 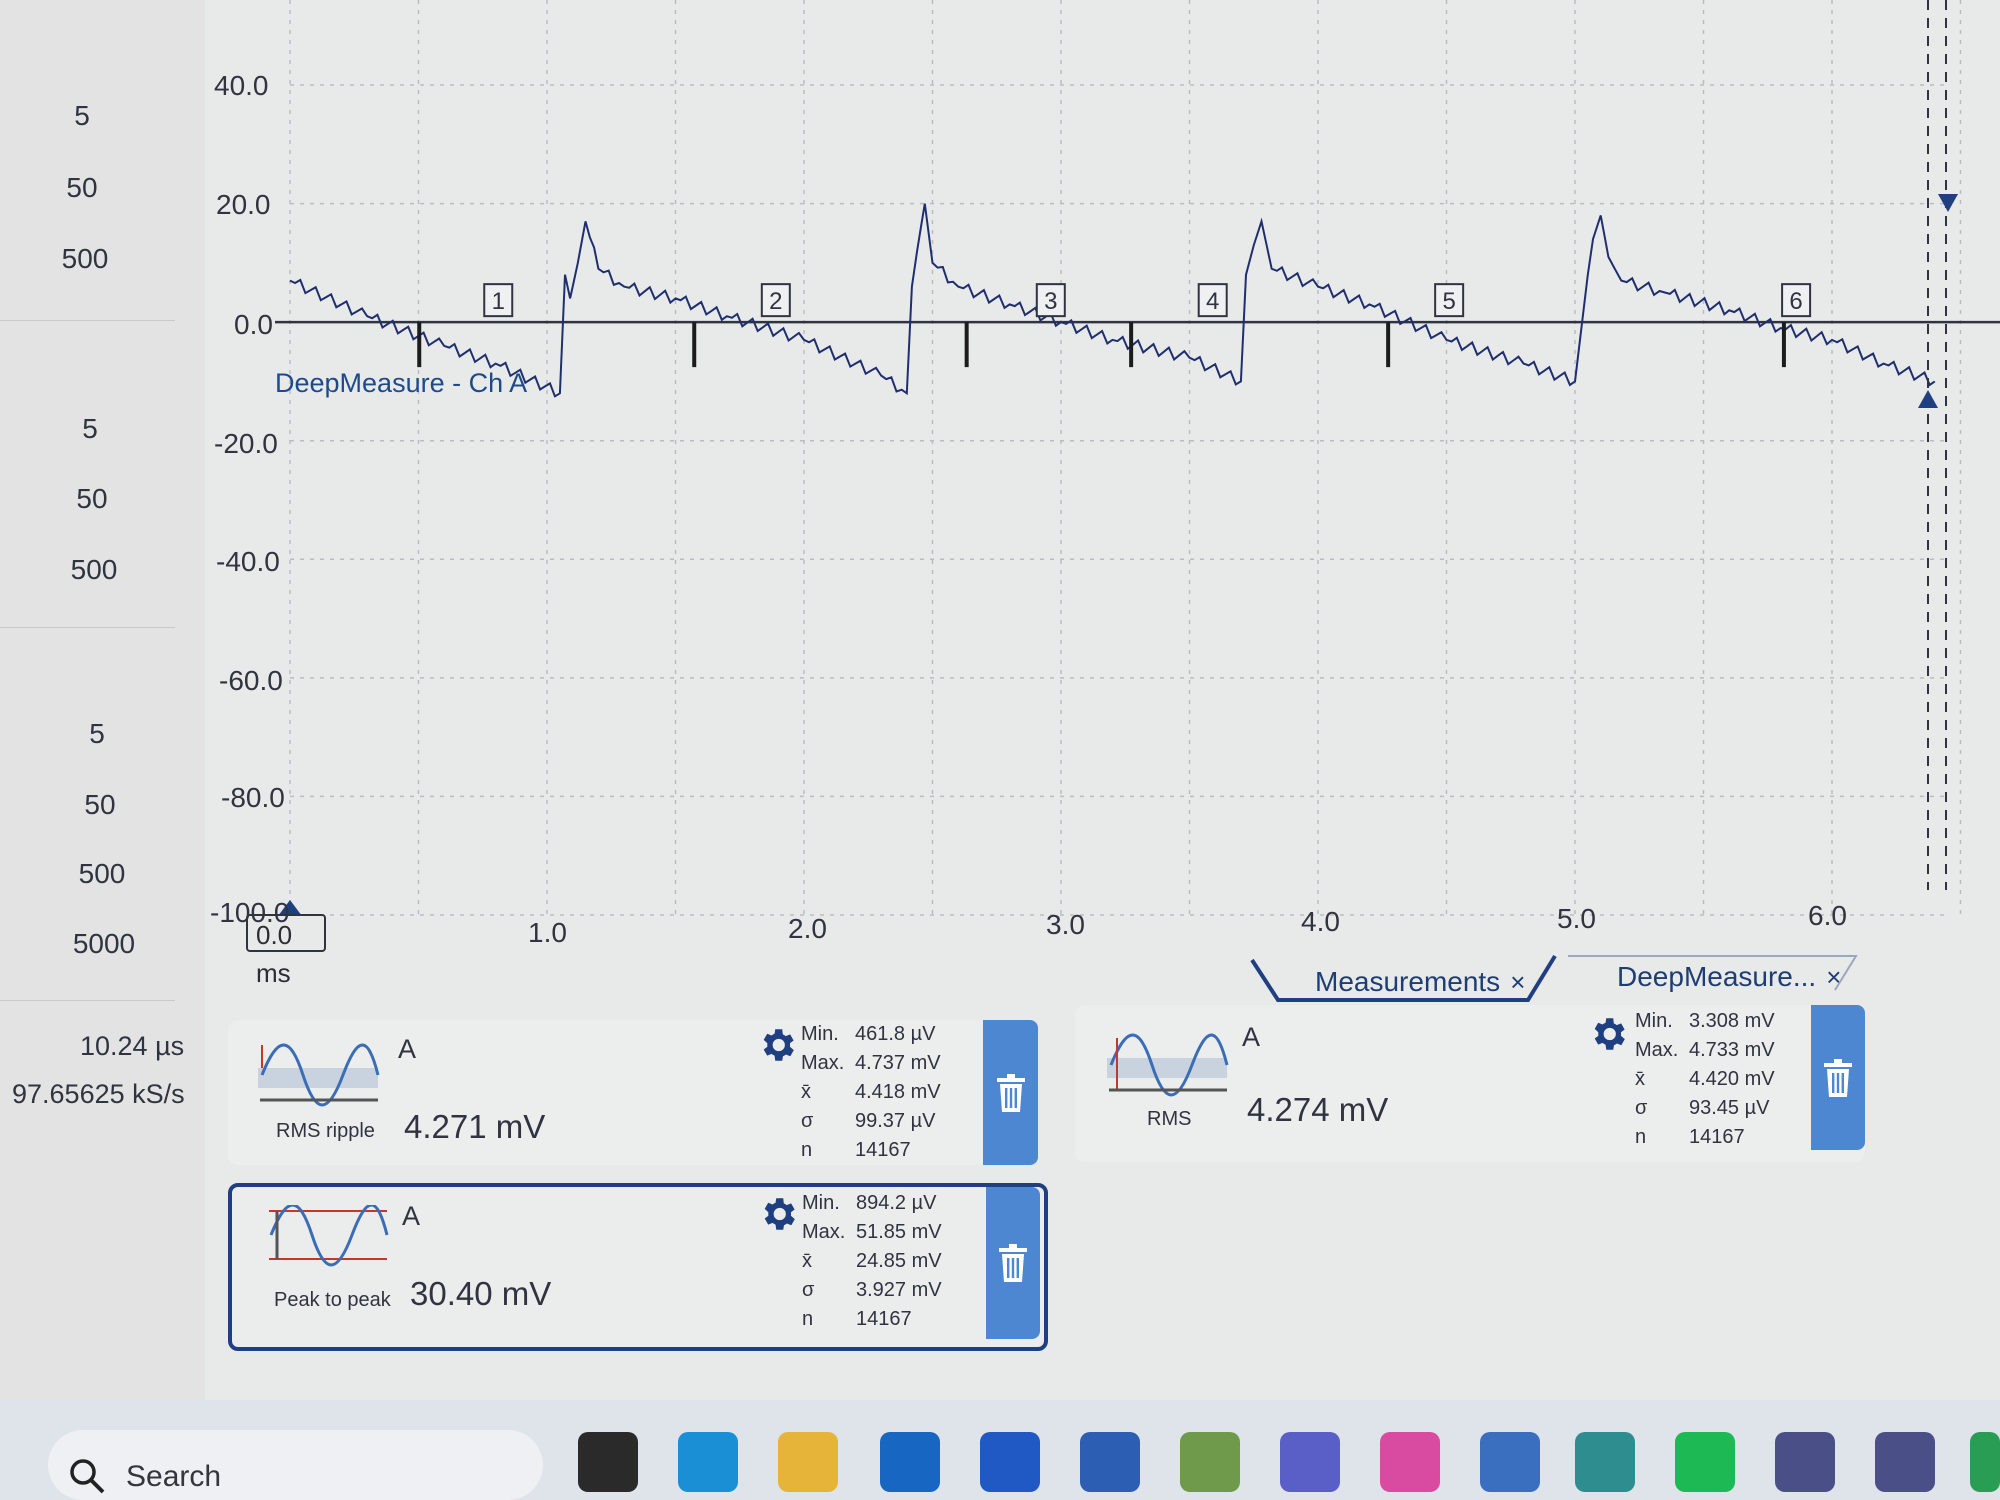 What do you see at coordinates (1732, 1079) in the screenshot?
I see `stat-mean: 4.420 mV` at bounding box center [1732, 1079].